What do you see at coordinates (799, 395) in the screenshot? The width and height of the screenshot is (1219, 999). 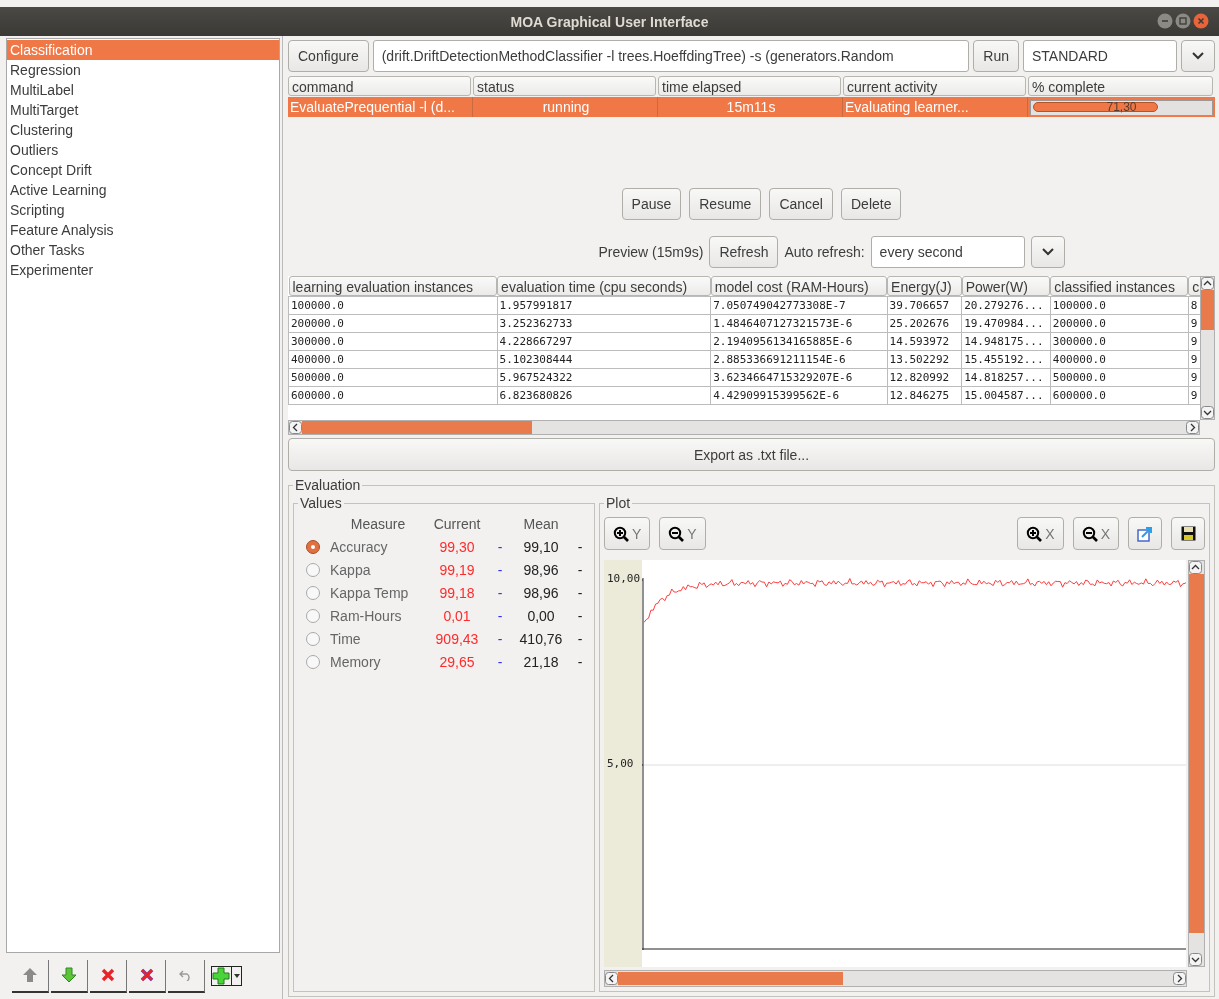 I see `table-cell: 4.42909915399562E-6` at bounding box center [799, 395].